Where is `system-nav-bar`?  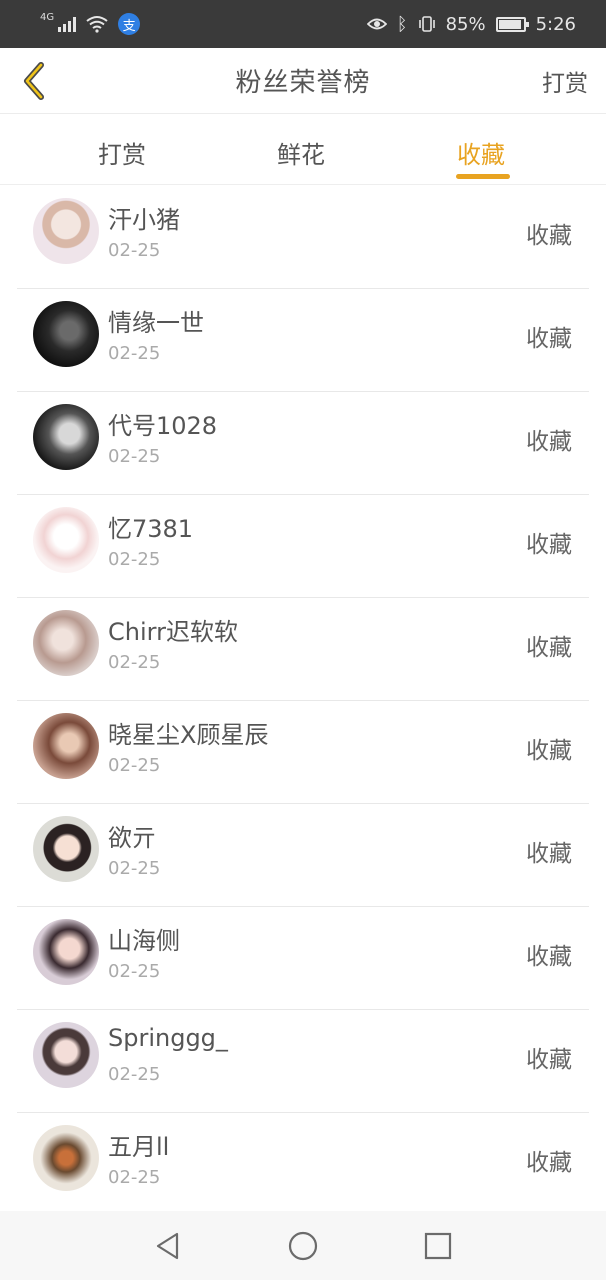 system-nav-bar is located at coordinates (303, 1245).